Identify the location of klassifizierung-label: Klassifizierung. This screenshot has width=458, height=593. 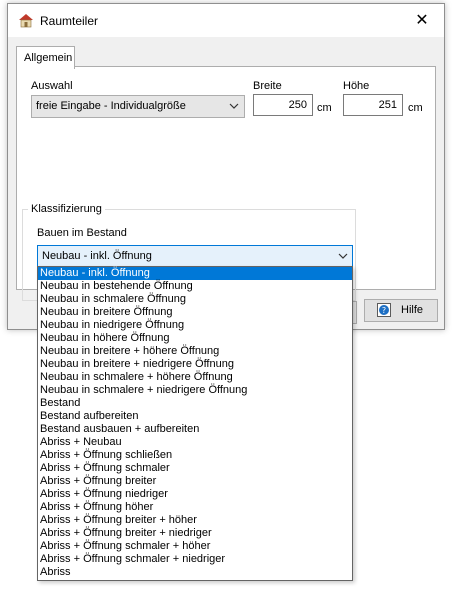
(66, 209).